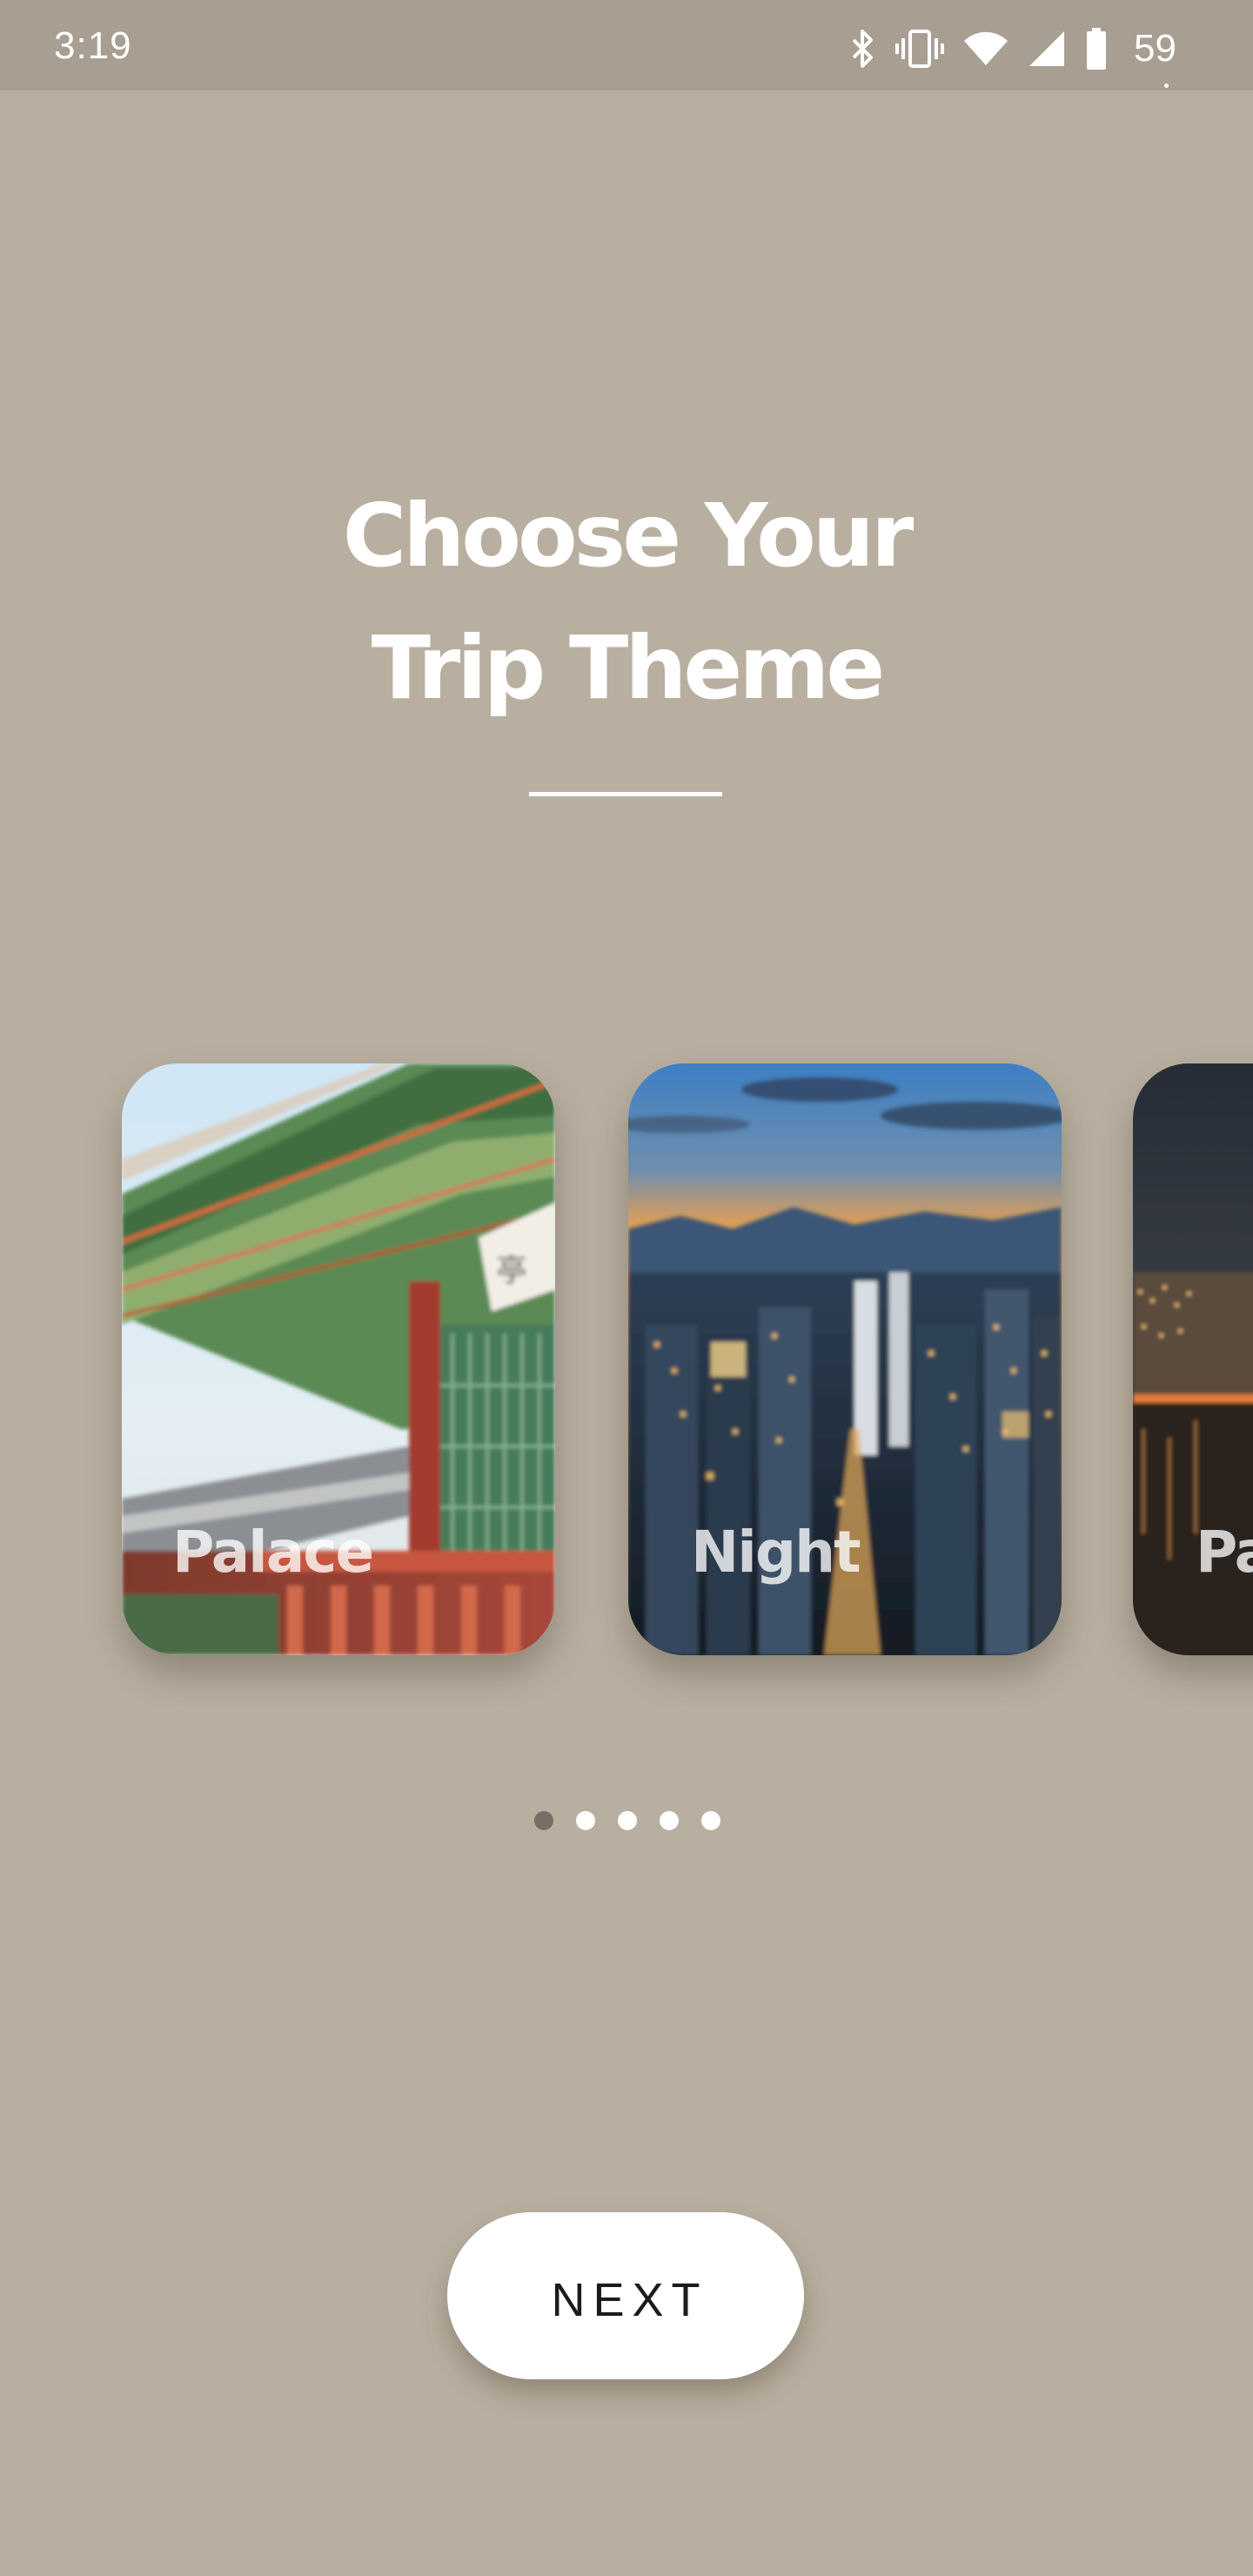 The height and width of the screenshot is (2576, 1253). What do you see at coordinates (625, 794) in the screenshot?
I see `title-divider` at bounding box center [625, 794].